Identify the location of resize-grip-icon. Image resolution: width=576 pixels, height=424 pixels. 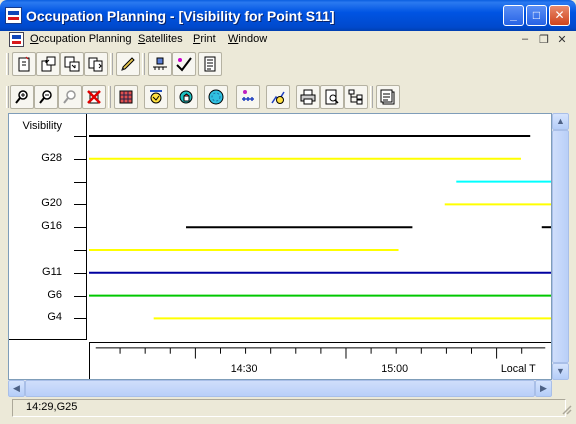
(566, 409).